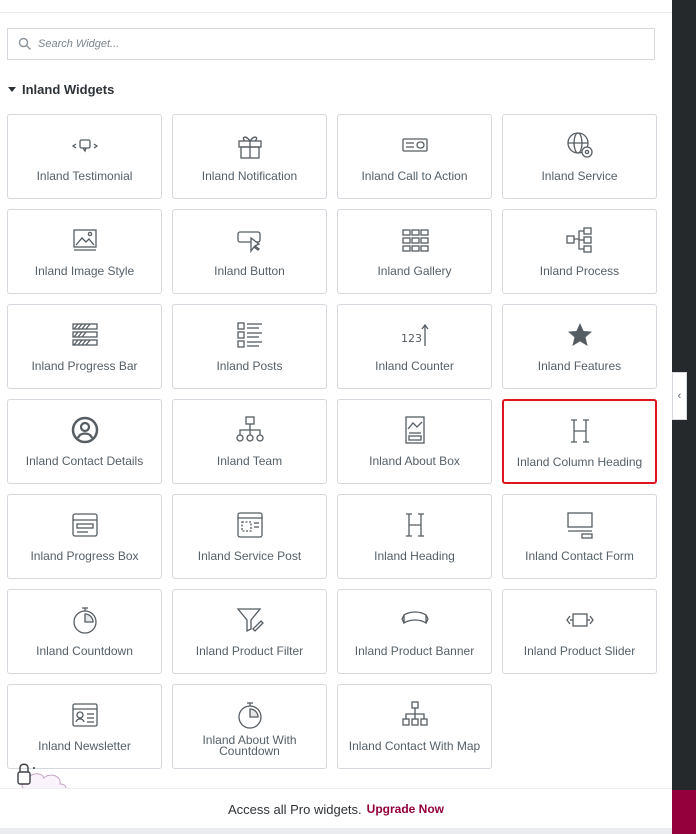  What do you see at coordinates (250, 525) in the screenshot?
I see `service-post-icon` at bounding box center [250, 525].